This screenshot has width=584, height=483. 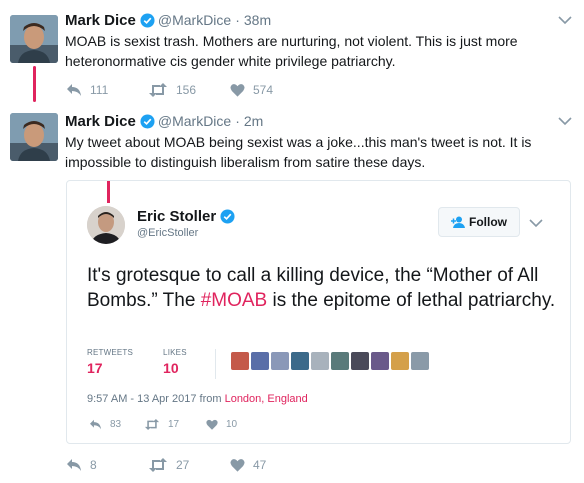 I want to click on like-button: 574, so click(x=251, y=90).